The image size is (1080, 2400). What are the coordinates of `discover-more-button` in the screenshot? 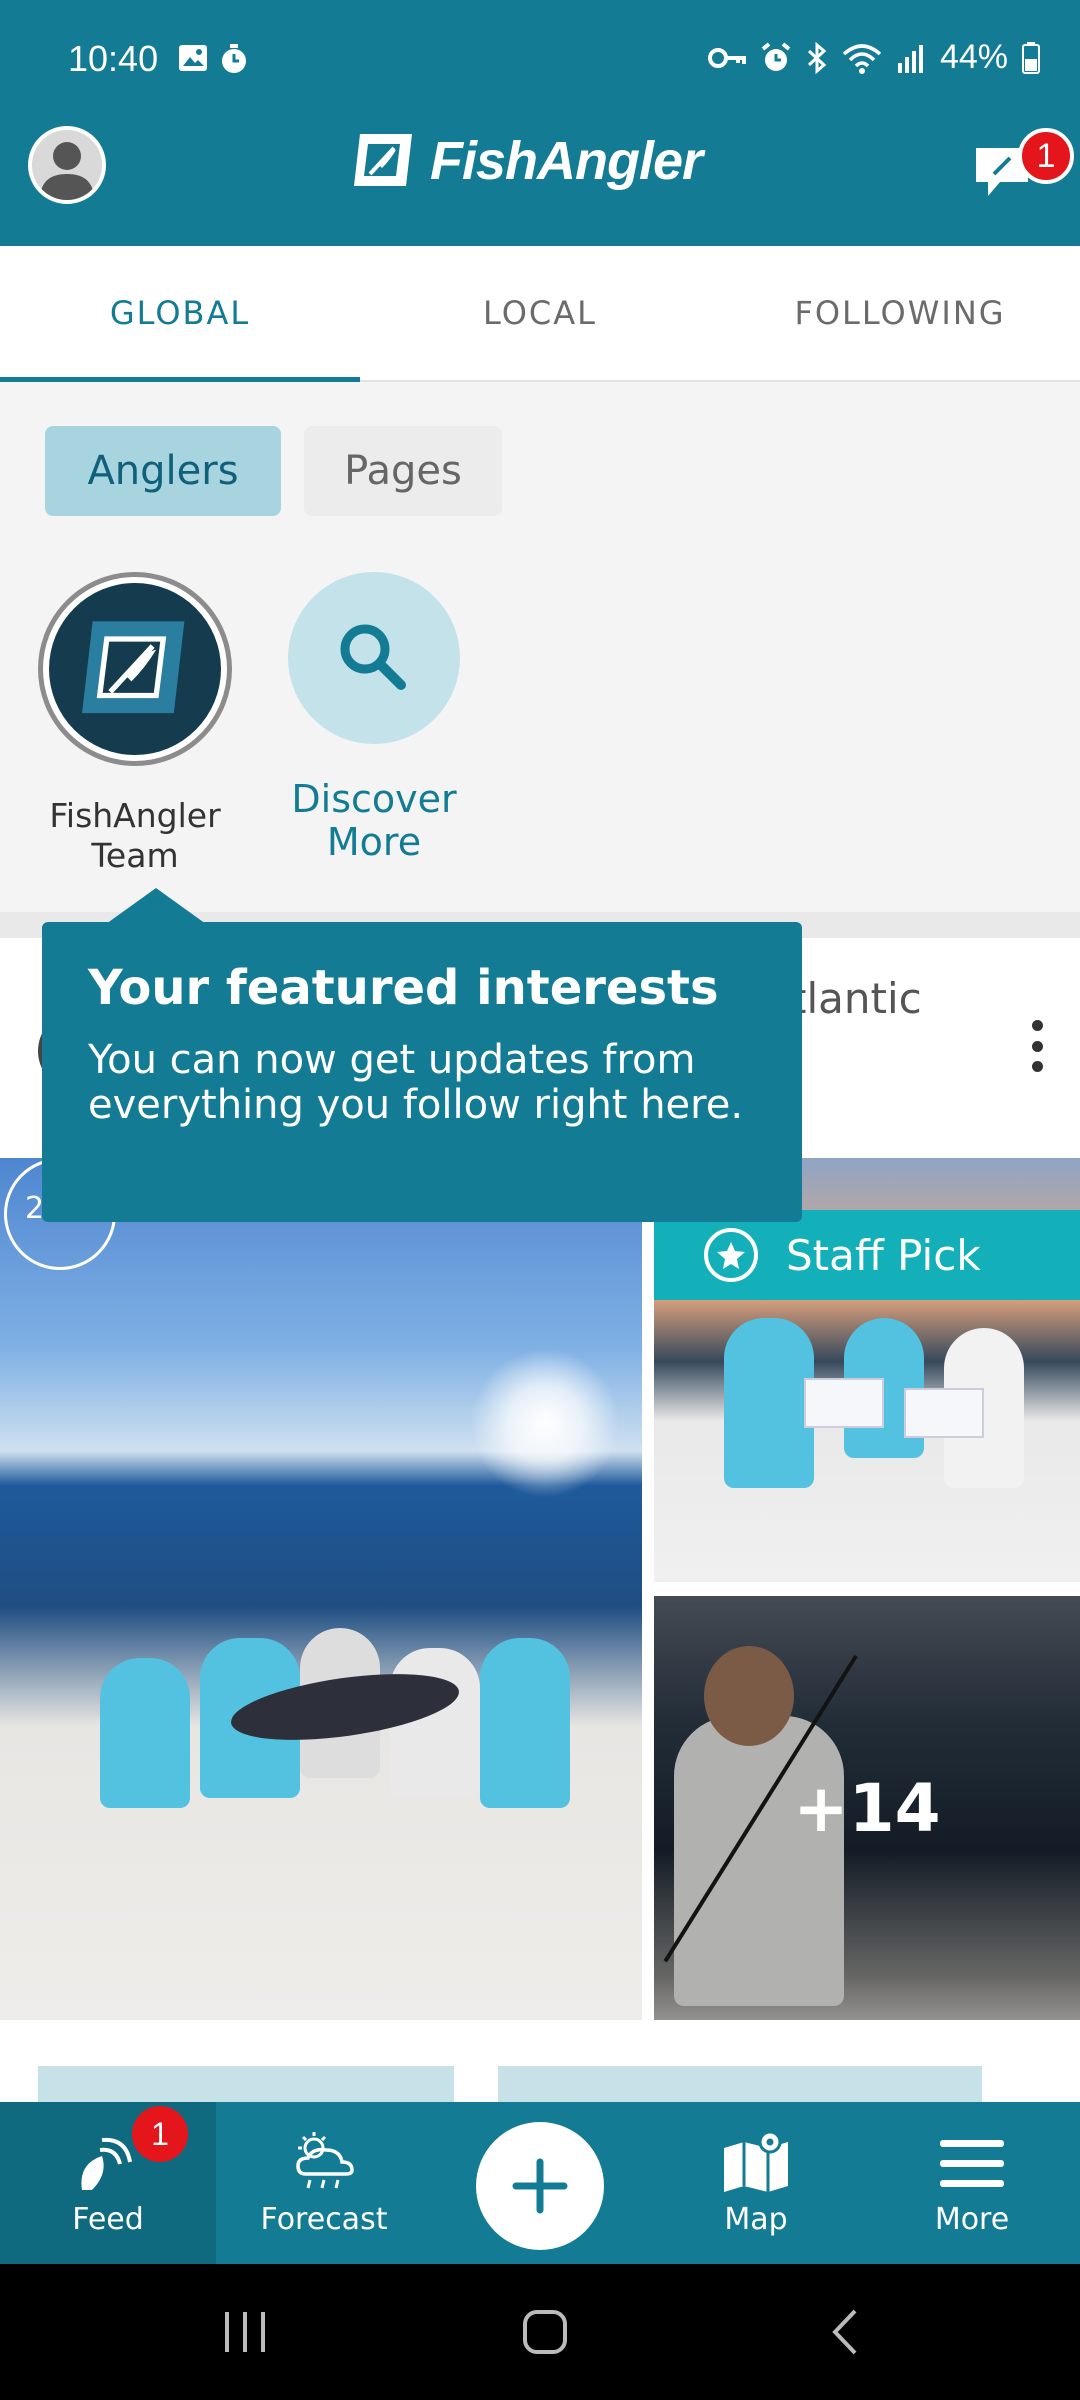 It's located at (374, 658).